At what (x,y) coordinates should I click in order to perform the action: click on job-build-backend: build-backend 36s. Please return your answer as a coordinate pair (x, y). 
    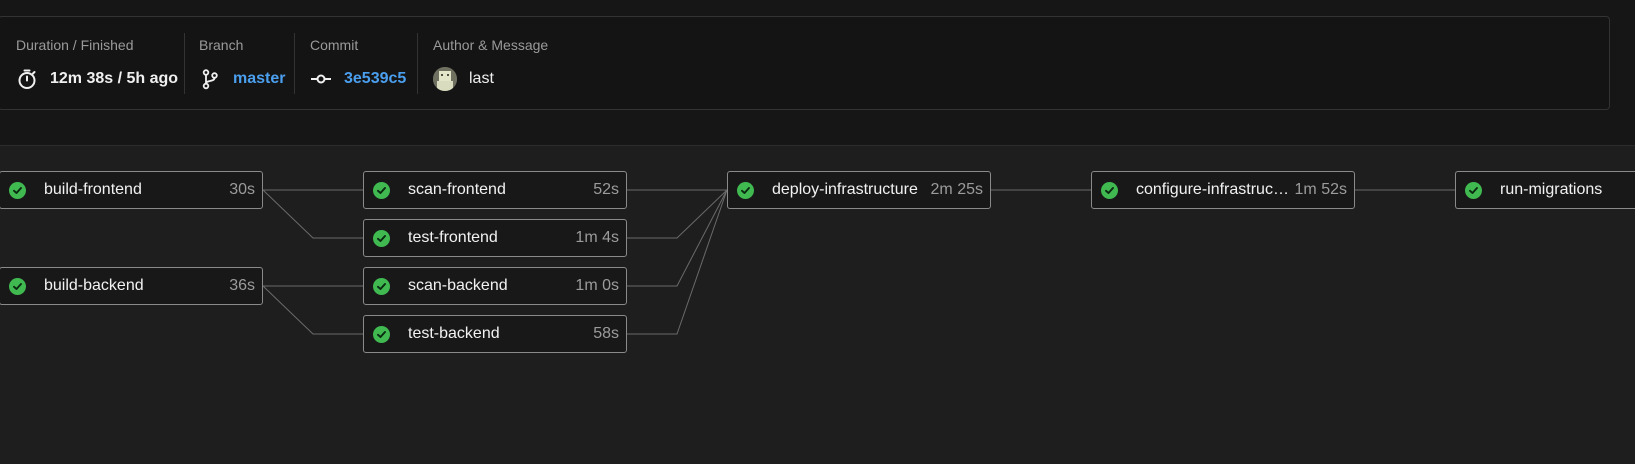
    Looking at the image, I should click on (131, 286).